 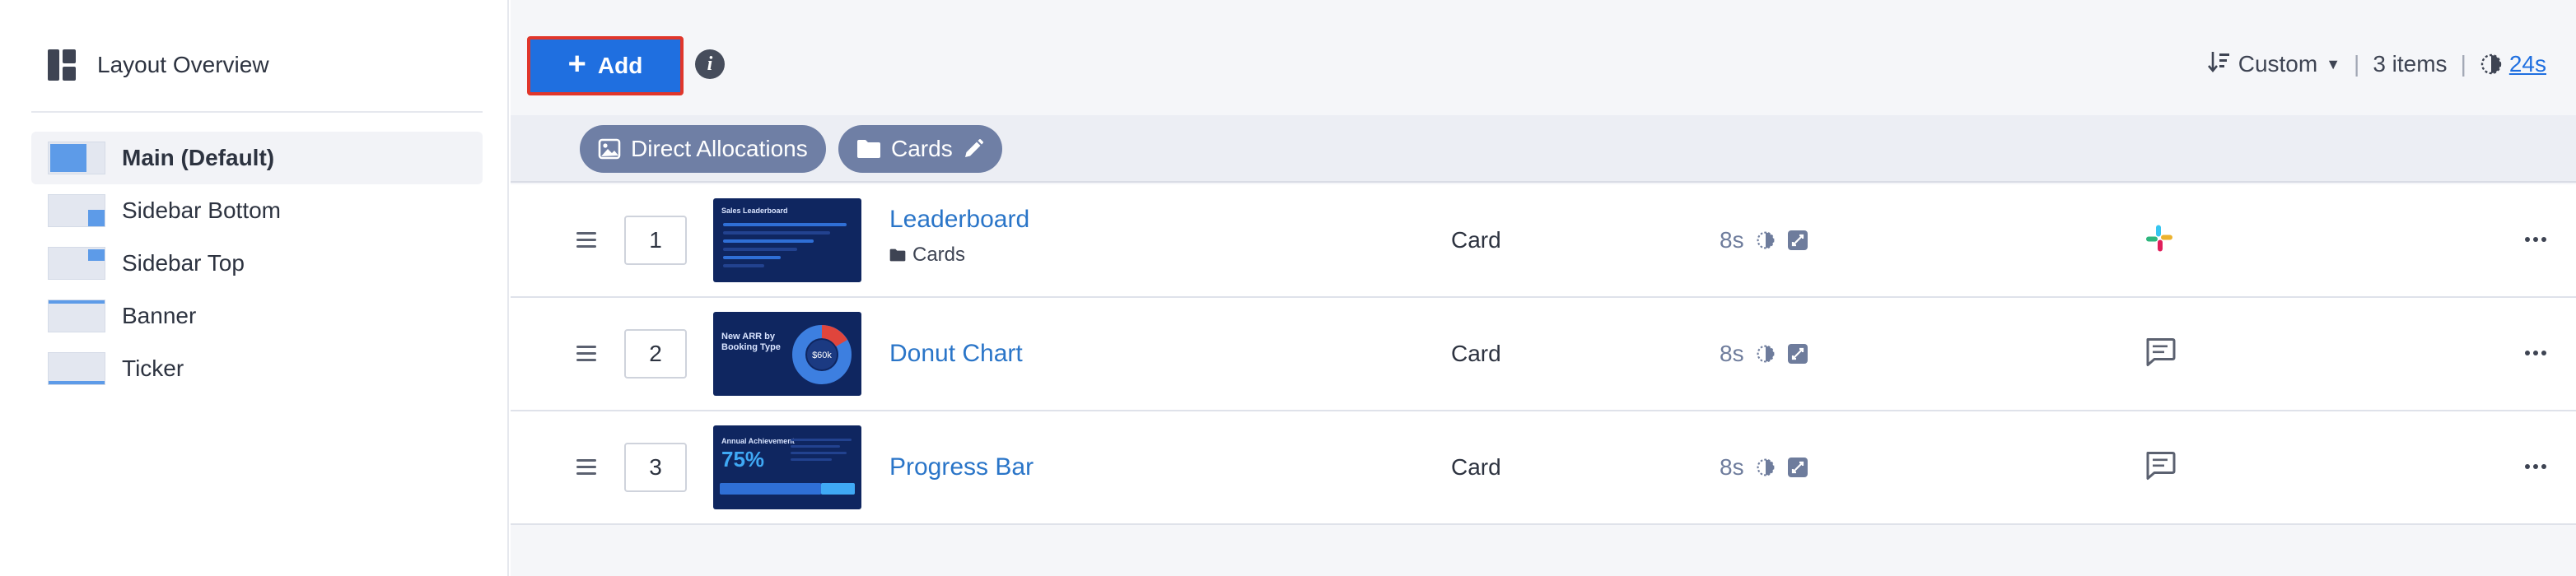 I want to click on layout-sidebar-bottom-thumbnail-icon, so click(x=76, y=210).